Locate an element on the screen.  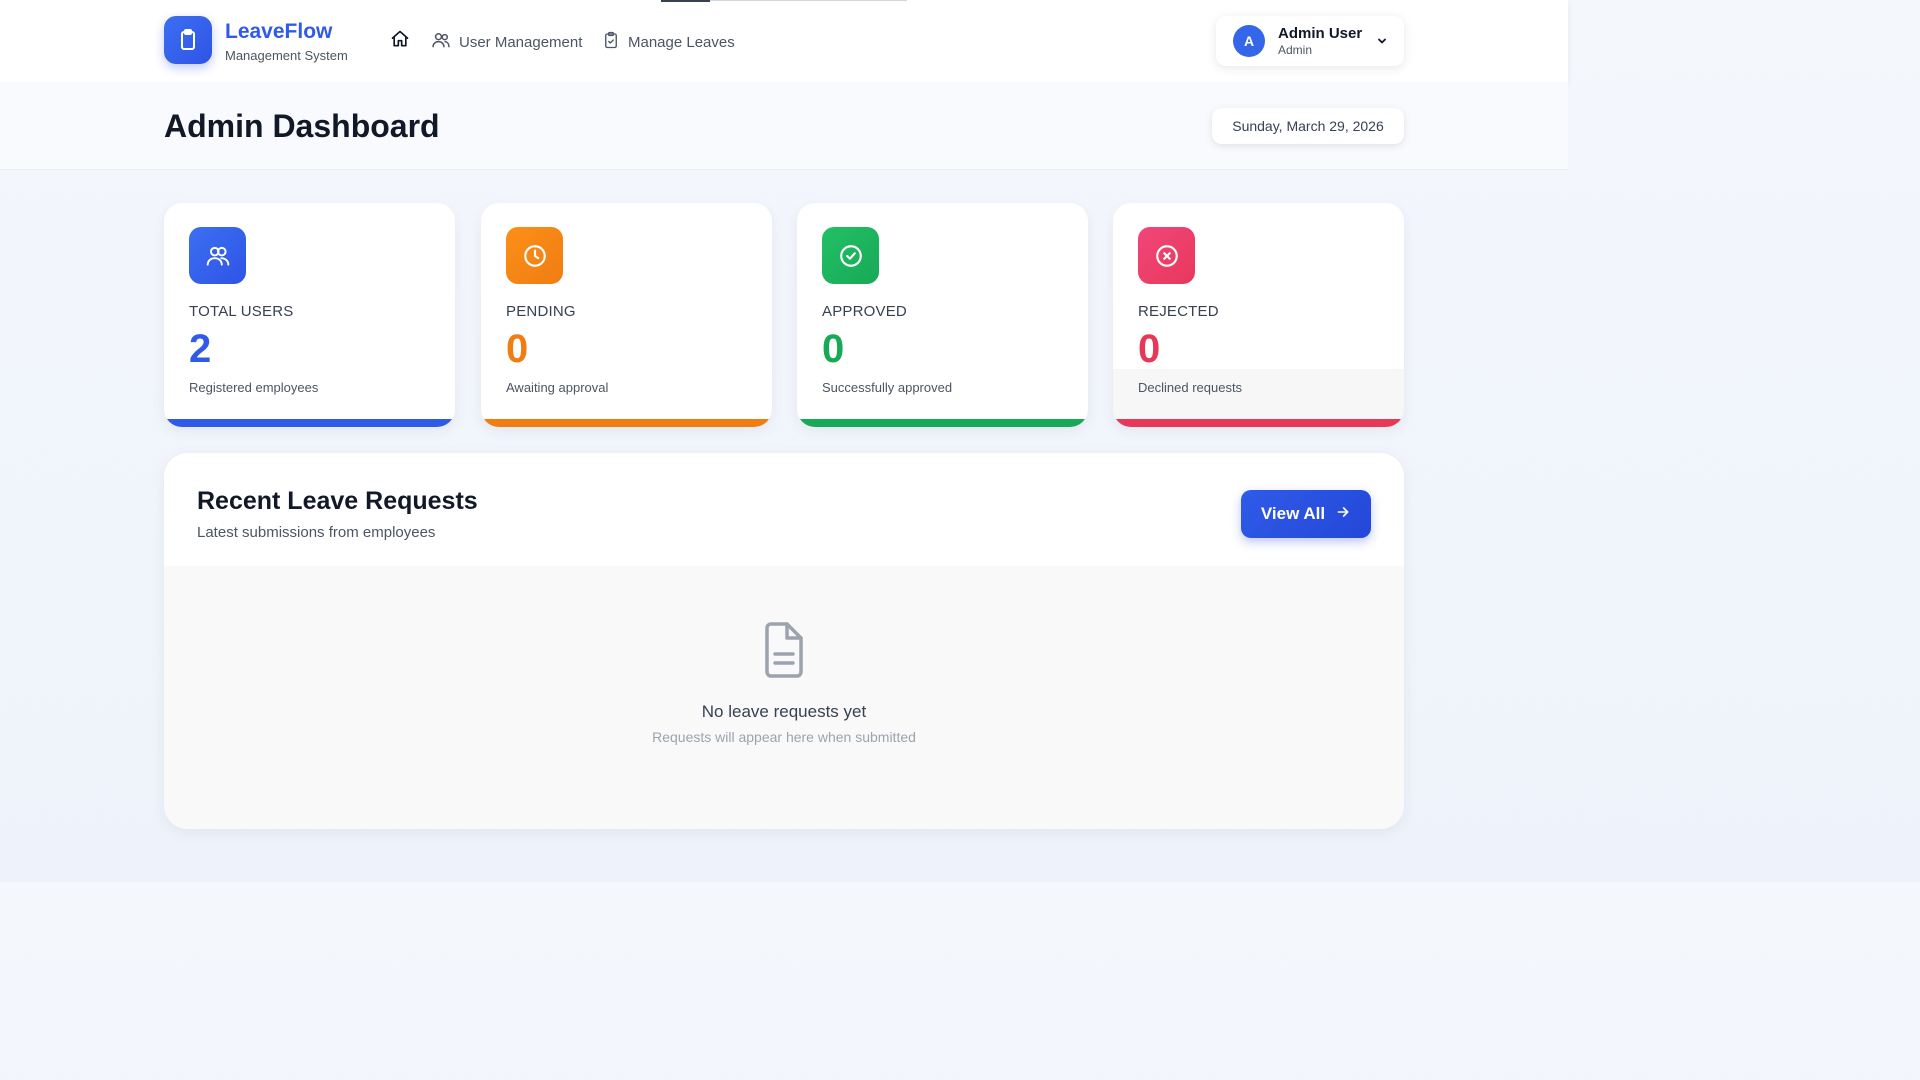
stat-description: Declined requests is located at coordinates (1190, 387).